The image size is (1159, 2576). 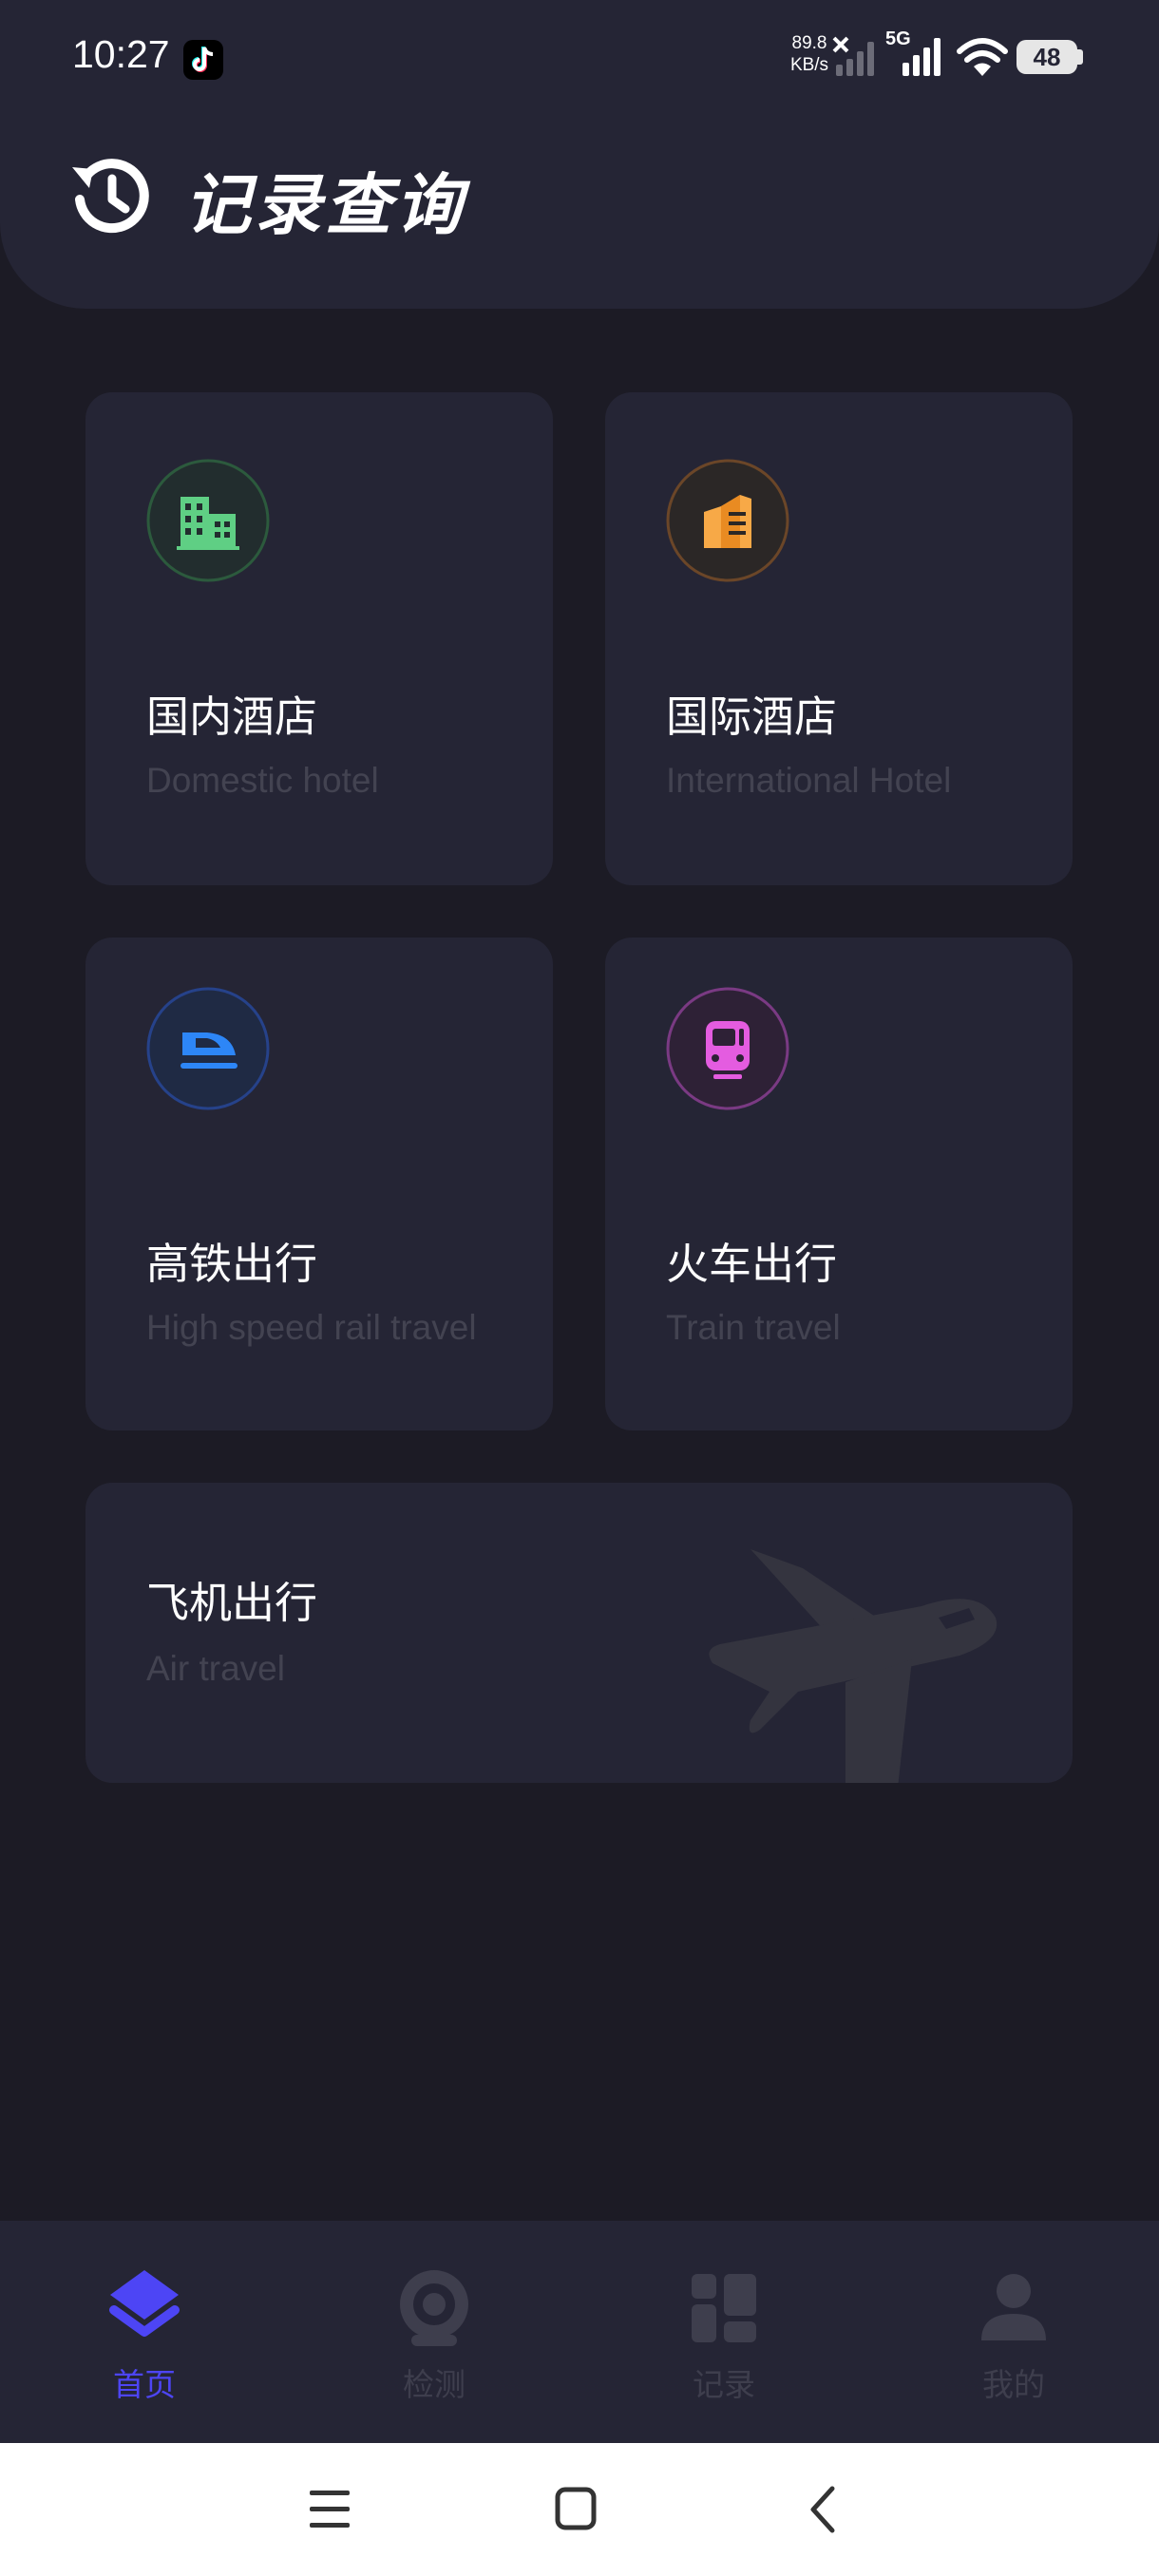 What do you see at coordinates (809, 65) in the screenshot?
I see `network-speed-unit: KB/s` at bounding box center [809, 65].